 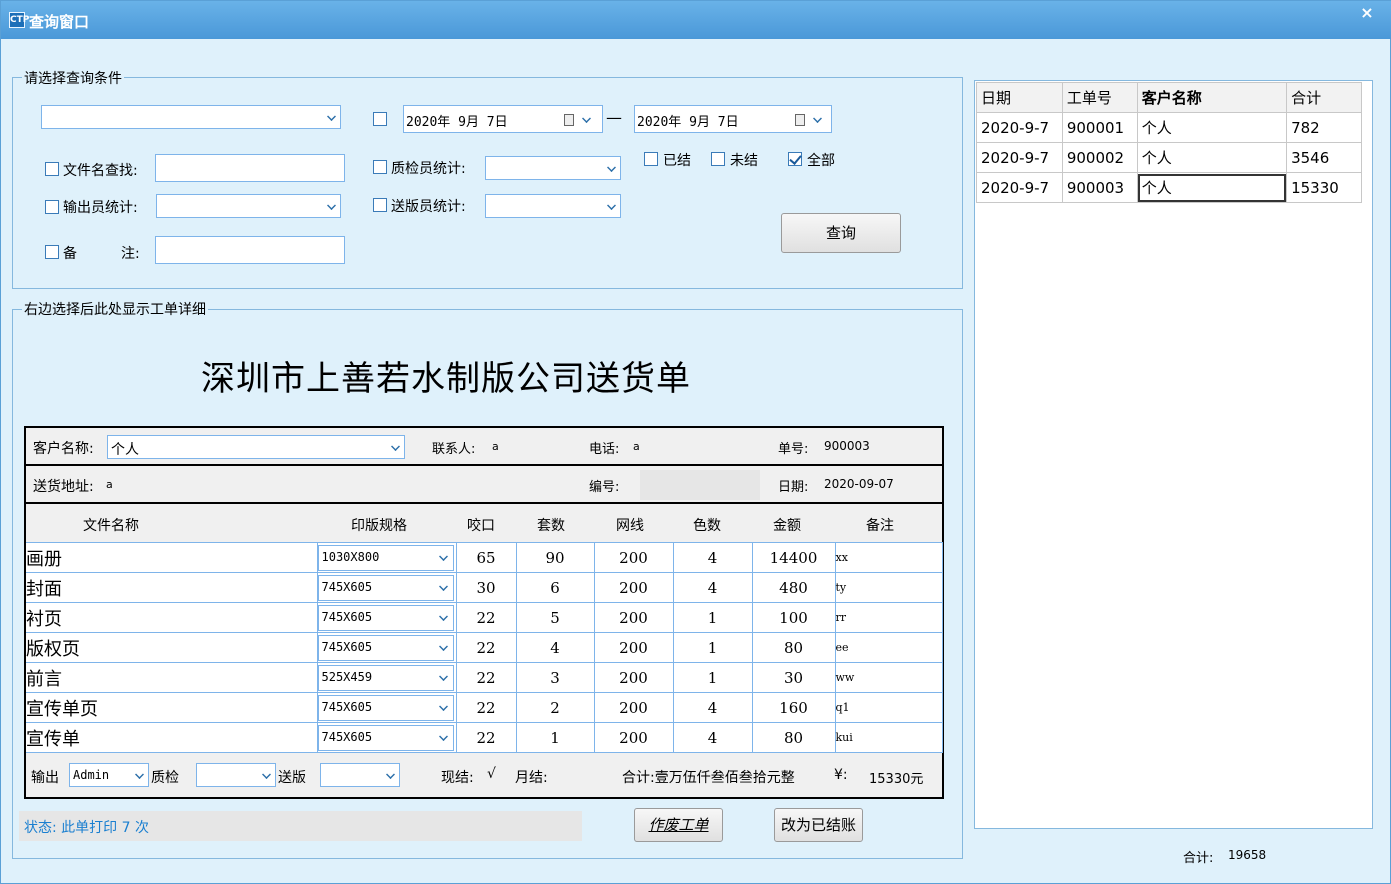 I want to click on remark-checkbox, so click(x=52, y=252).